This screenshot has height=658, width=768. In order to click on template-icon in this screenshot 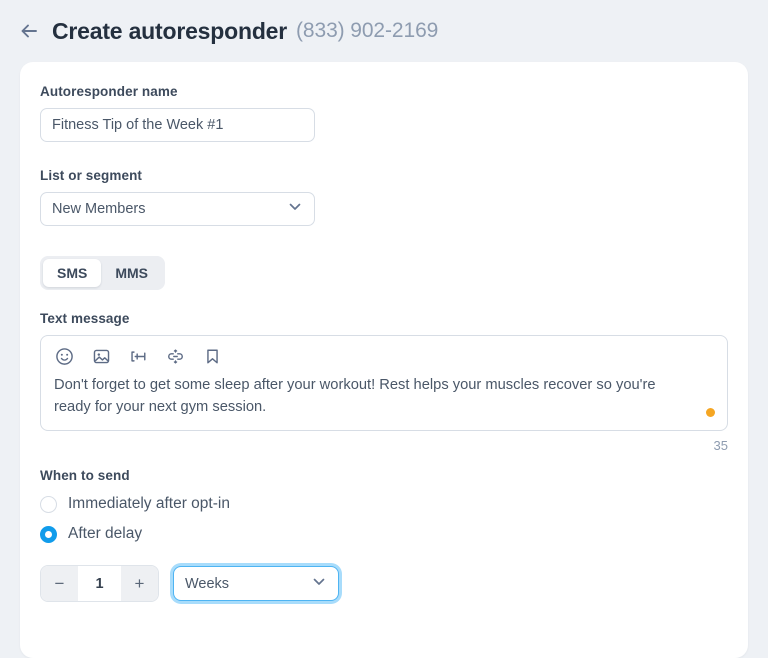, I will do `click(212, 356)`.